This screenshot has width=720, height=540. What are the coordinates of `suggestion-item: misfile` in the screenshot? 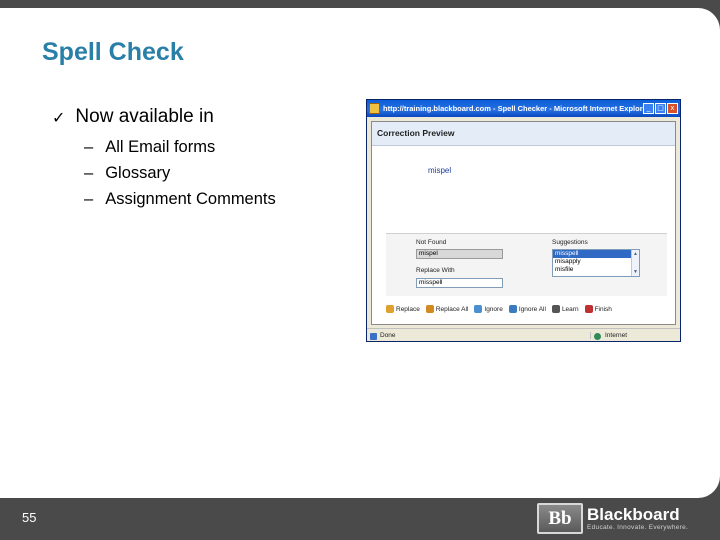 It's located at (596, 270).